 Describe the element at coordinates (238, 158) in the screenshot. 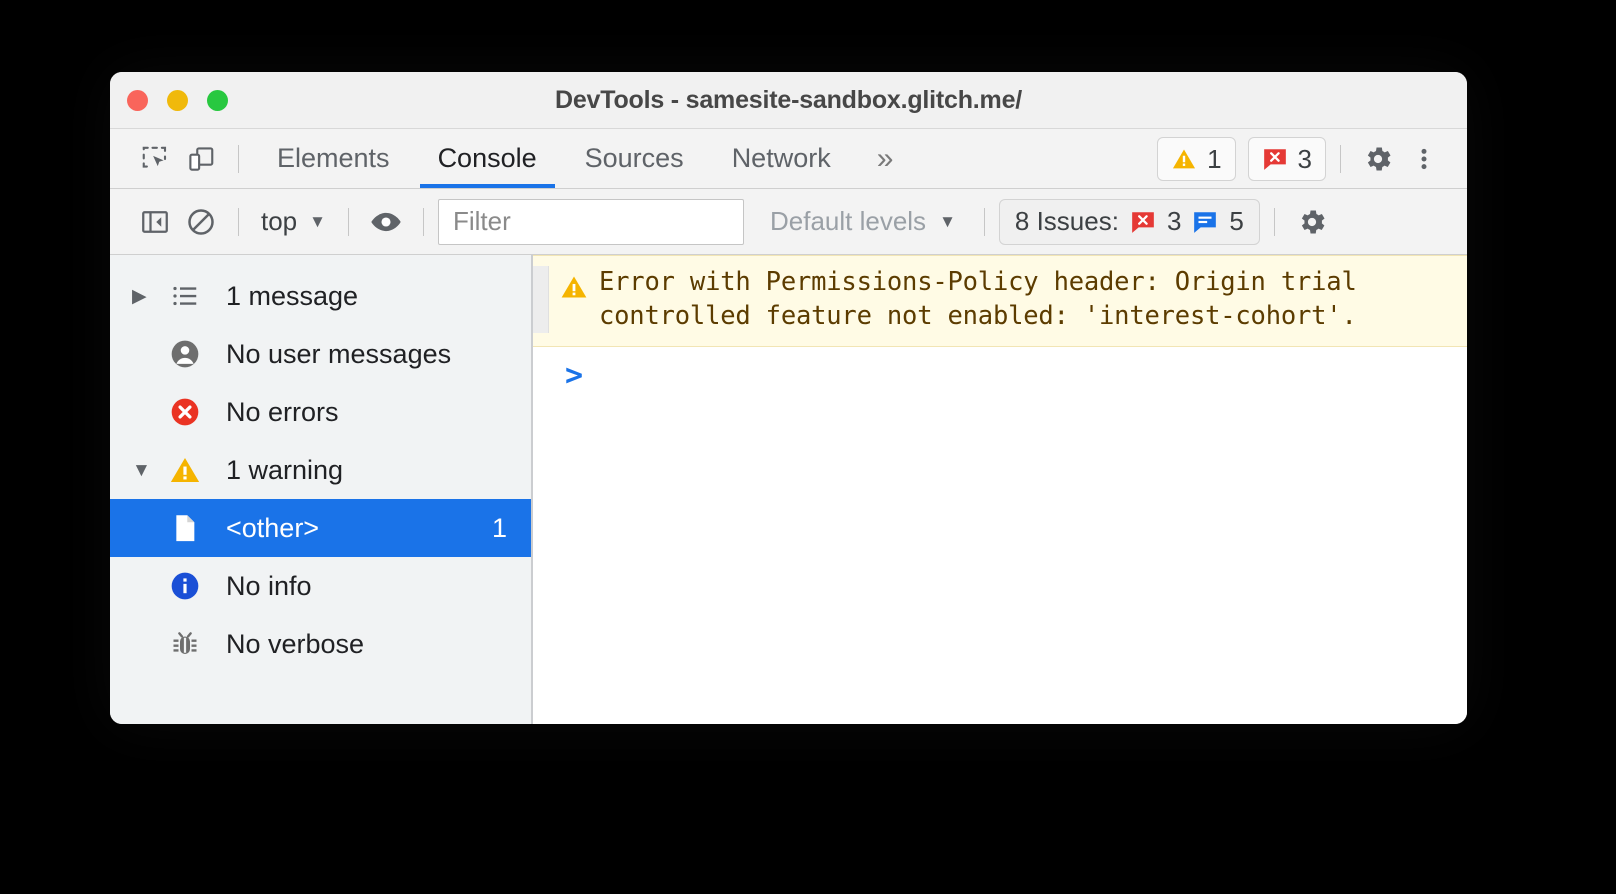

I see `toolbar-divider` at that location.